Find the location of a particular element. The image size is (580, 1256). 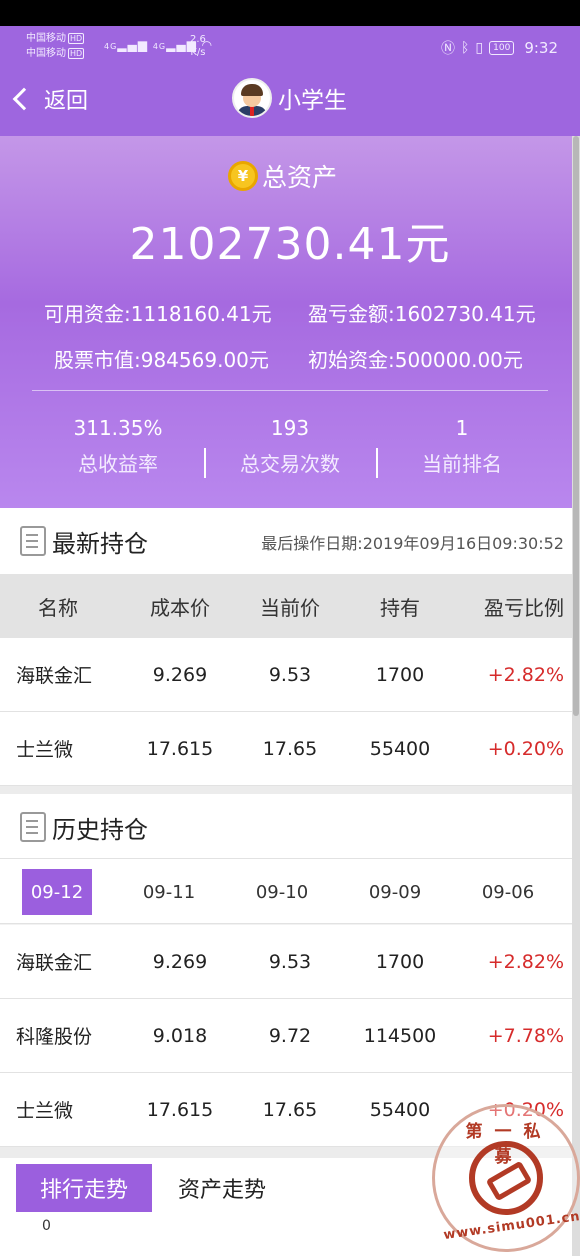

battery-icon: 100 is located at coordinates (502, 48).